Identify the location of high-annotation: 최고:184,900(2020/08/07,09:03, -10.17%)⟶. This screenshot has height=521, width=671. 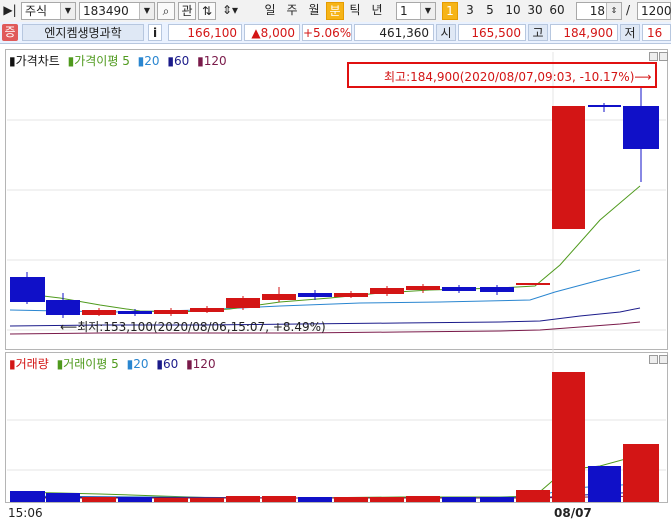
(518, 77).